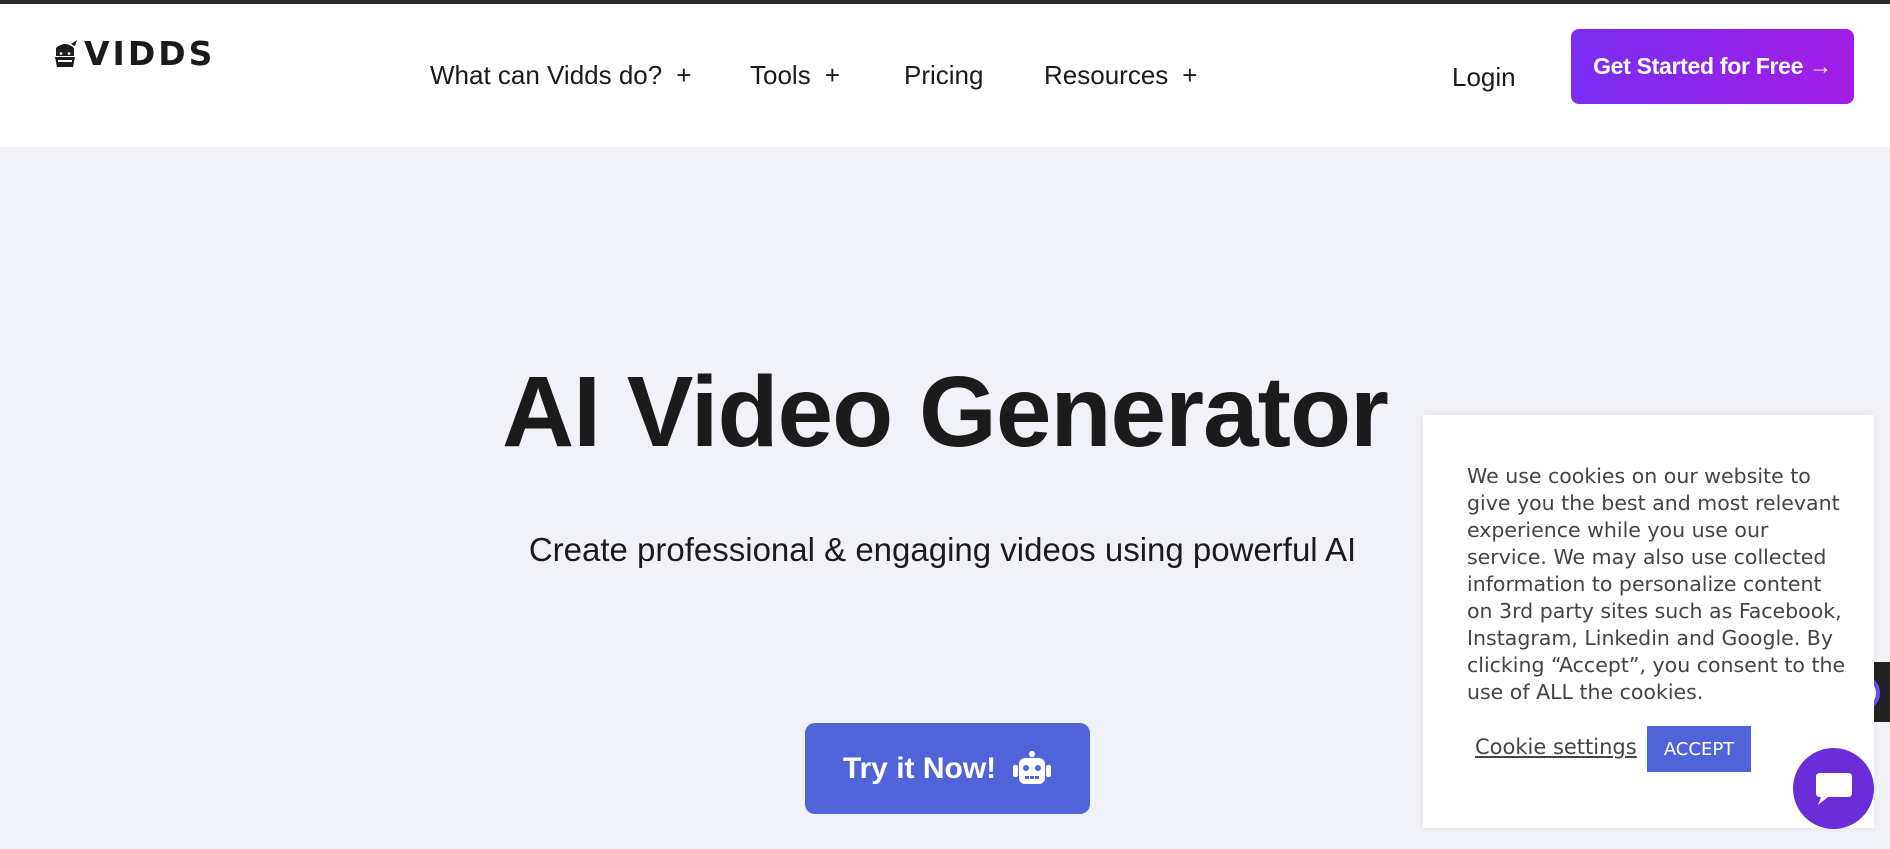 This screenshot has height=849, width=1890. What do you see at coordinates (66, 53) in the screenshot?
I see `ninja-logo-icon` at bounding box center [66, 53].